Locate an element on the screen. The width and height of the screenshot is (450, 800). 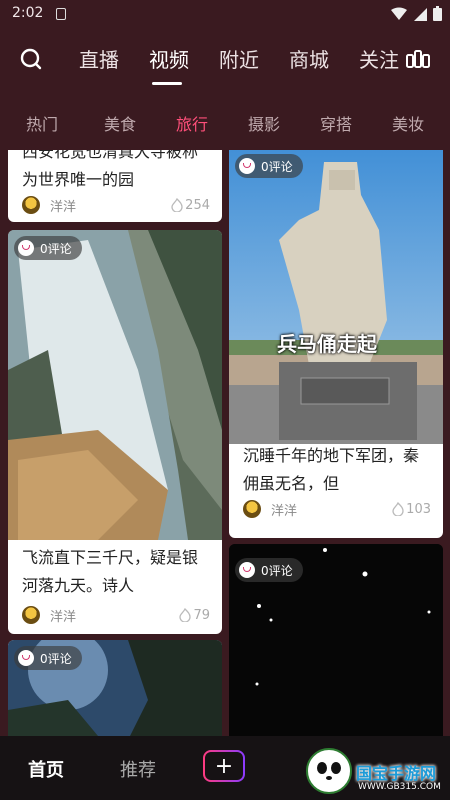
active-tab-indicator is located at coordinates (167, 83).